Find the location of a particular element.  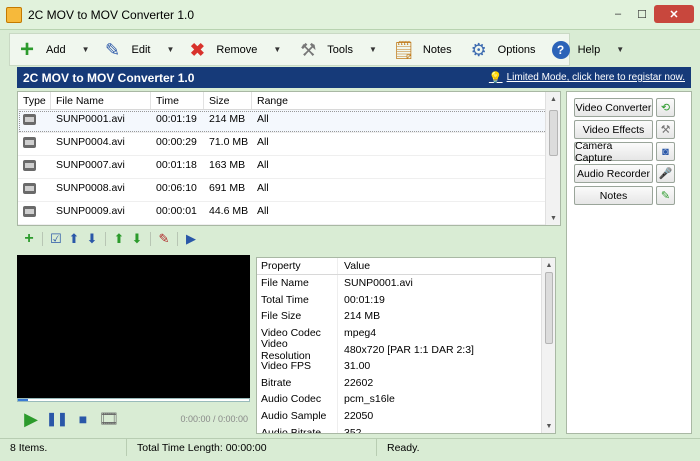

column-file-name: File Name is located at coordinates (101, 100).